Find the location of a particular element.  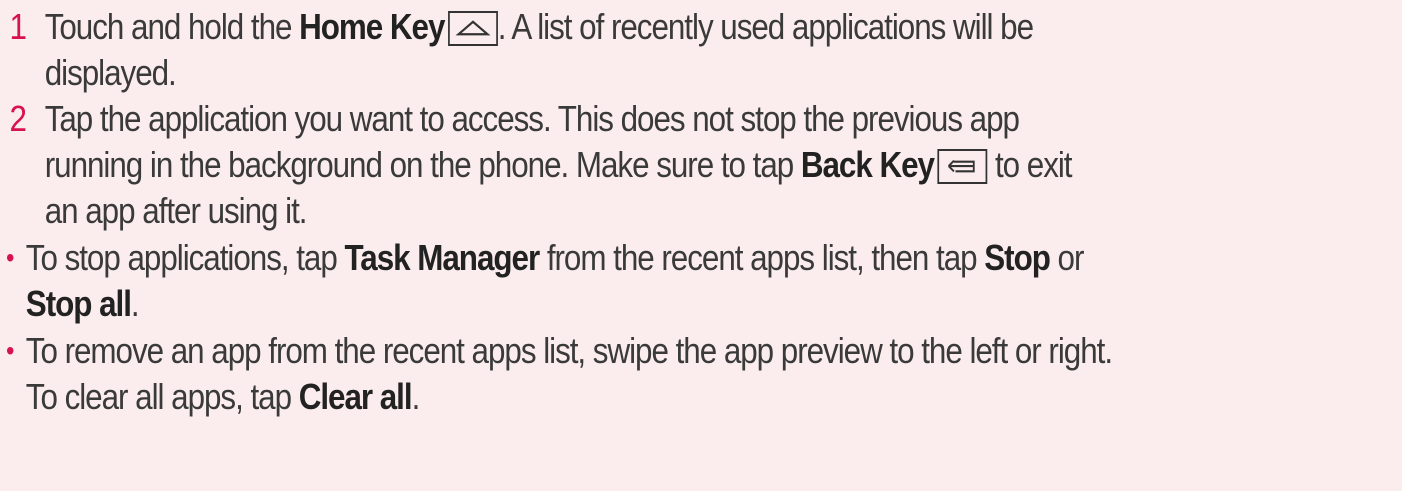

step-text: an app after using it. is located at coordinates (176, 210).